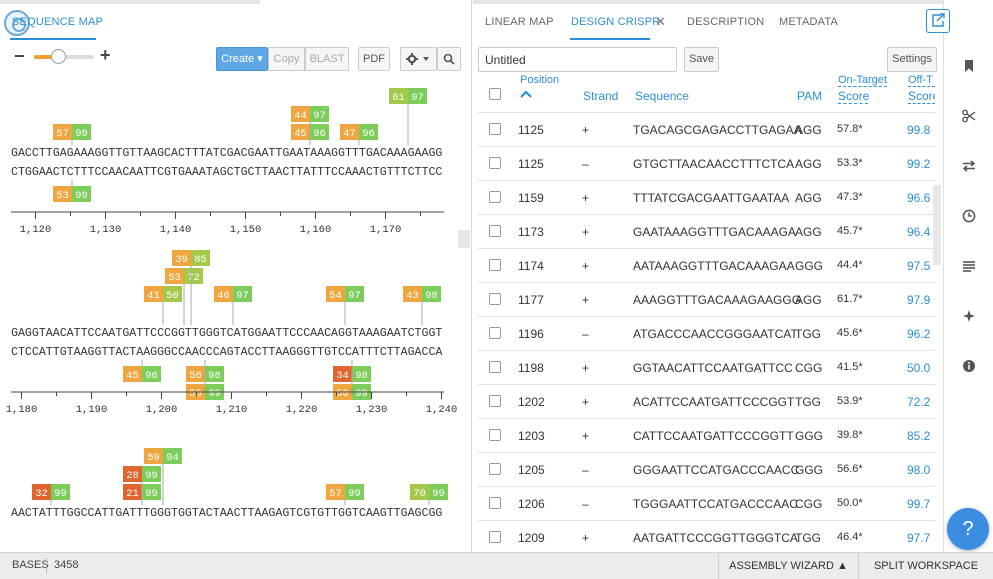 This screenshot has height=579, width=993. I want to click on search-button, so click(449, 59).